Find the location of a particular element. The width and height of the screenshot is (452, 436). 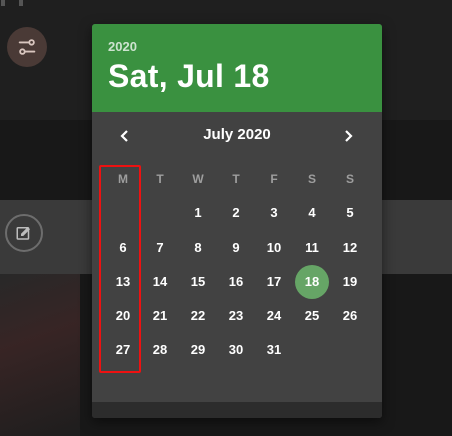

year-label: 2020 is located at coordinates (122, 46).